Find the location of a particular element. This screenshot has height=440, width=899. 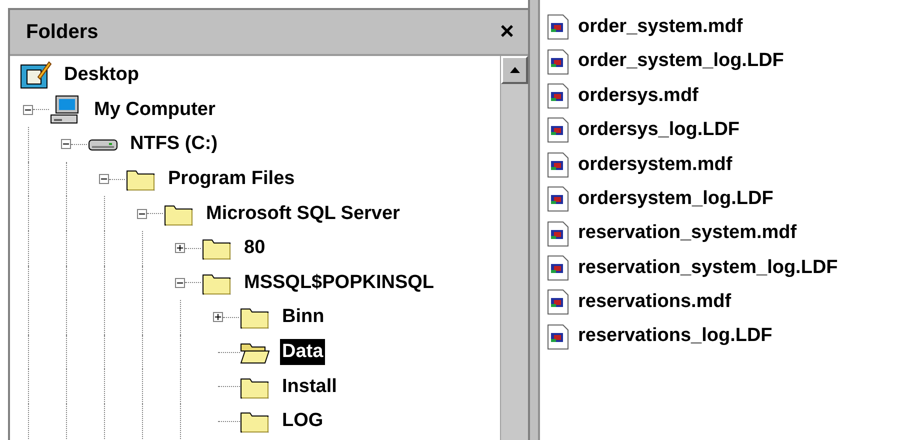

file-name: reservation_system_log.LDF is located at coordinates (708, 268).